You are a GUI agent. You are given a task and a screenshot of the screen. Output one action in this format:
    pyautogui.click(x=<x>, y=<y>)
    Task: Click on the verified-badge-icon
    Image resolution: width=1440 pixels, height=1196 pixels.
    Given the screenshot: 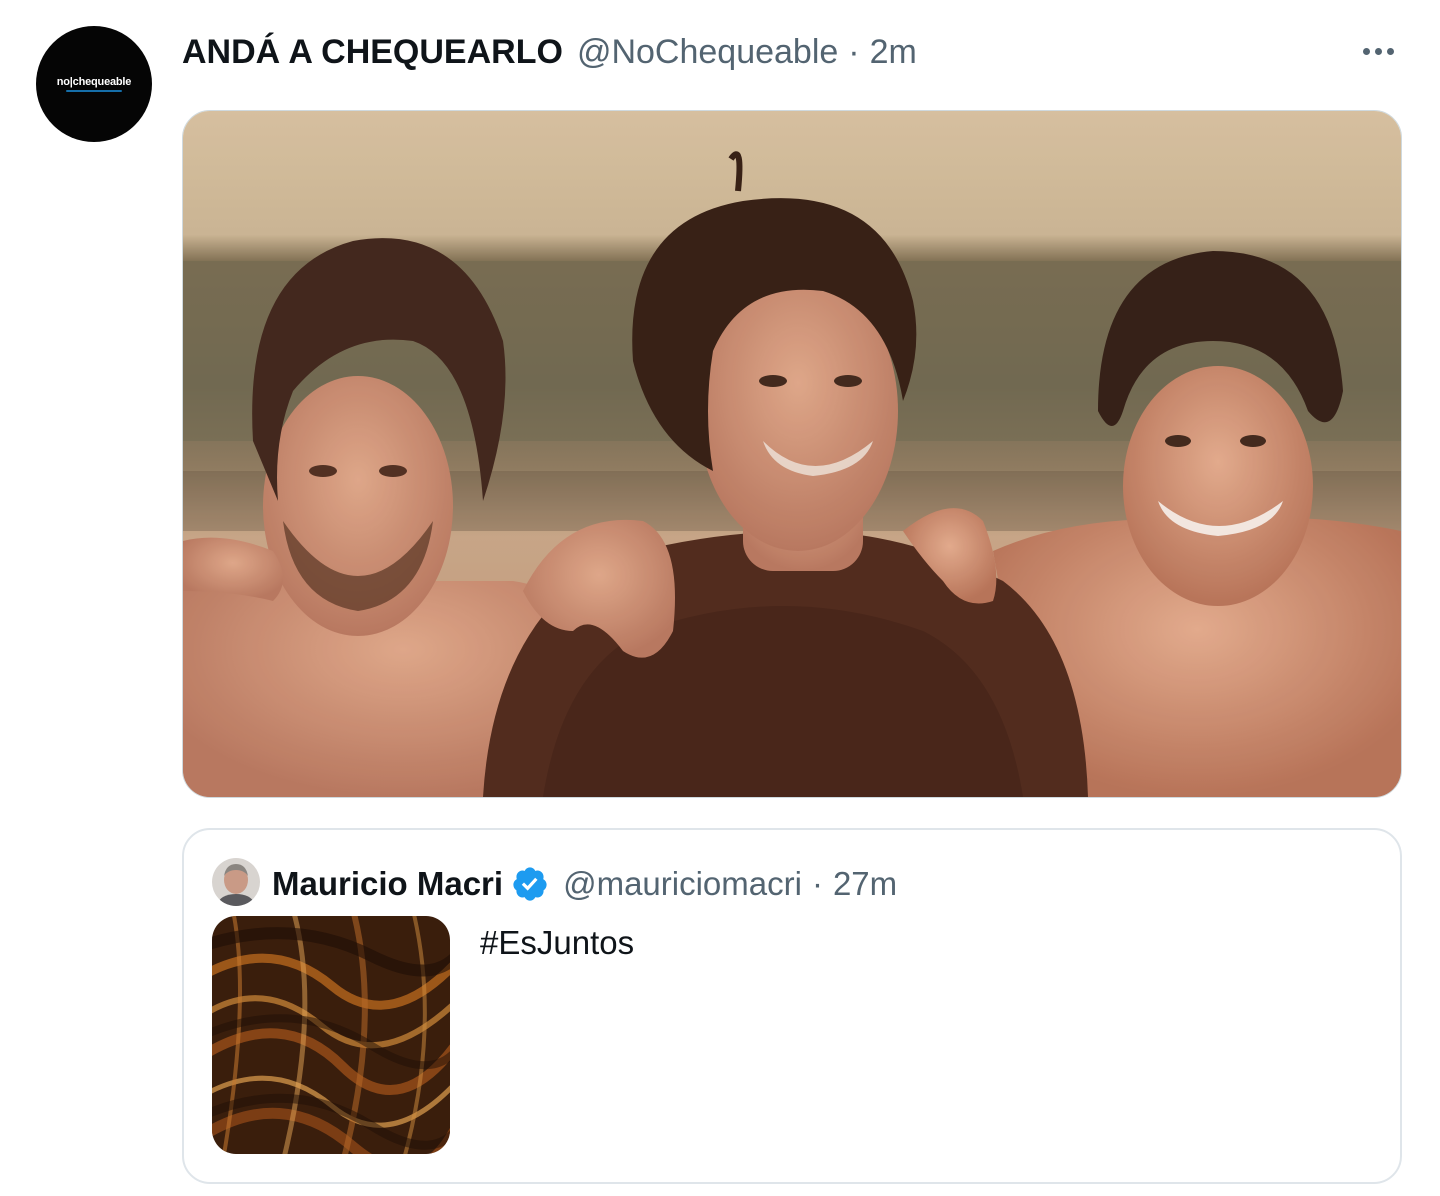 What is the action you would take?
    pyautogui.click(x=530, y=884)
    